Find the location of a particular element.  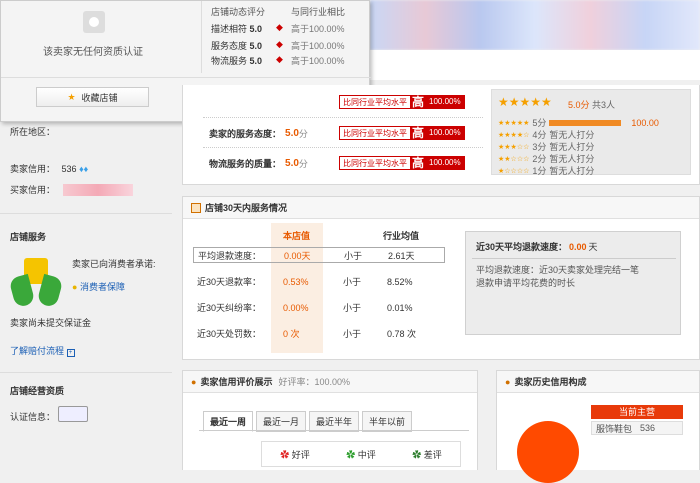

seller-credit-value: 536 is located at coordinates (69, 169).